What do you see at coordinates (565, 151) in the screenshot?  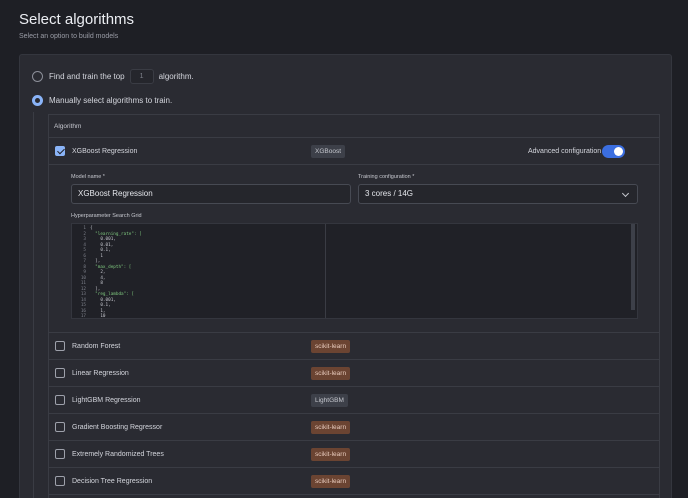 I see `advanced-config-label: Advanced configuration` at bounding box center [565, 151].